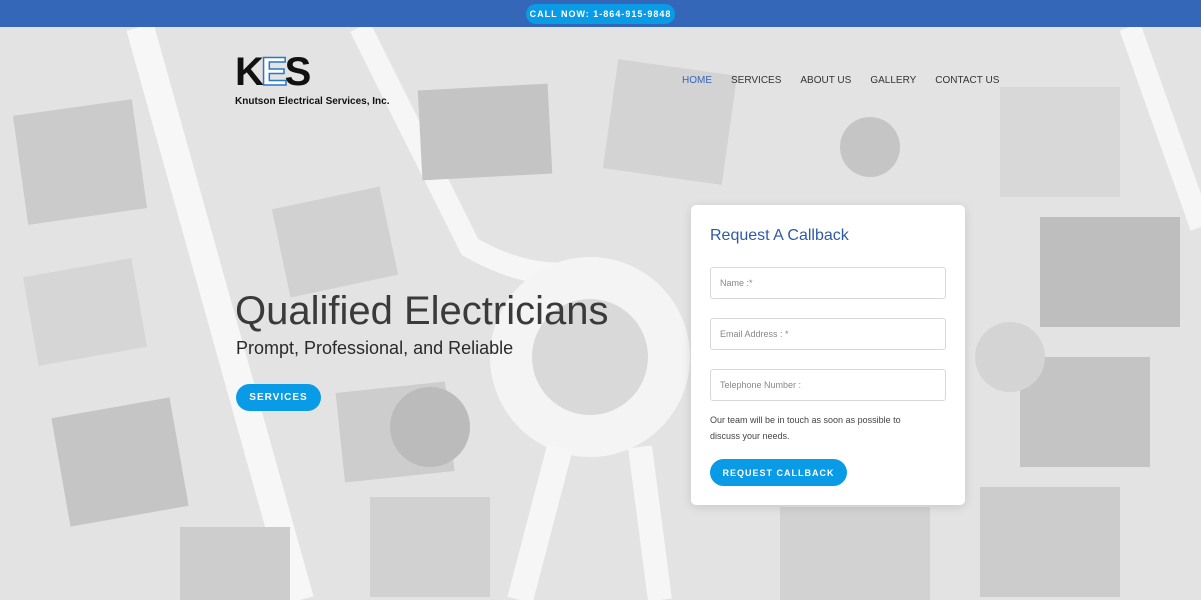 Image resolution: width=1201 pixels, height=600 pixels. I want to click on name-field, so click(828, 283).